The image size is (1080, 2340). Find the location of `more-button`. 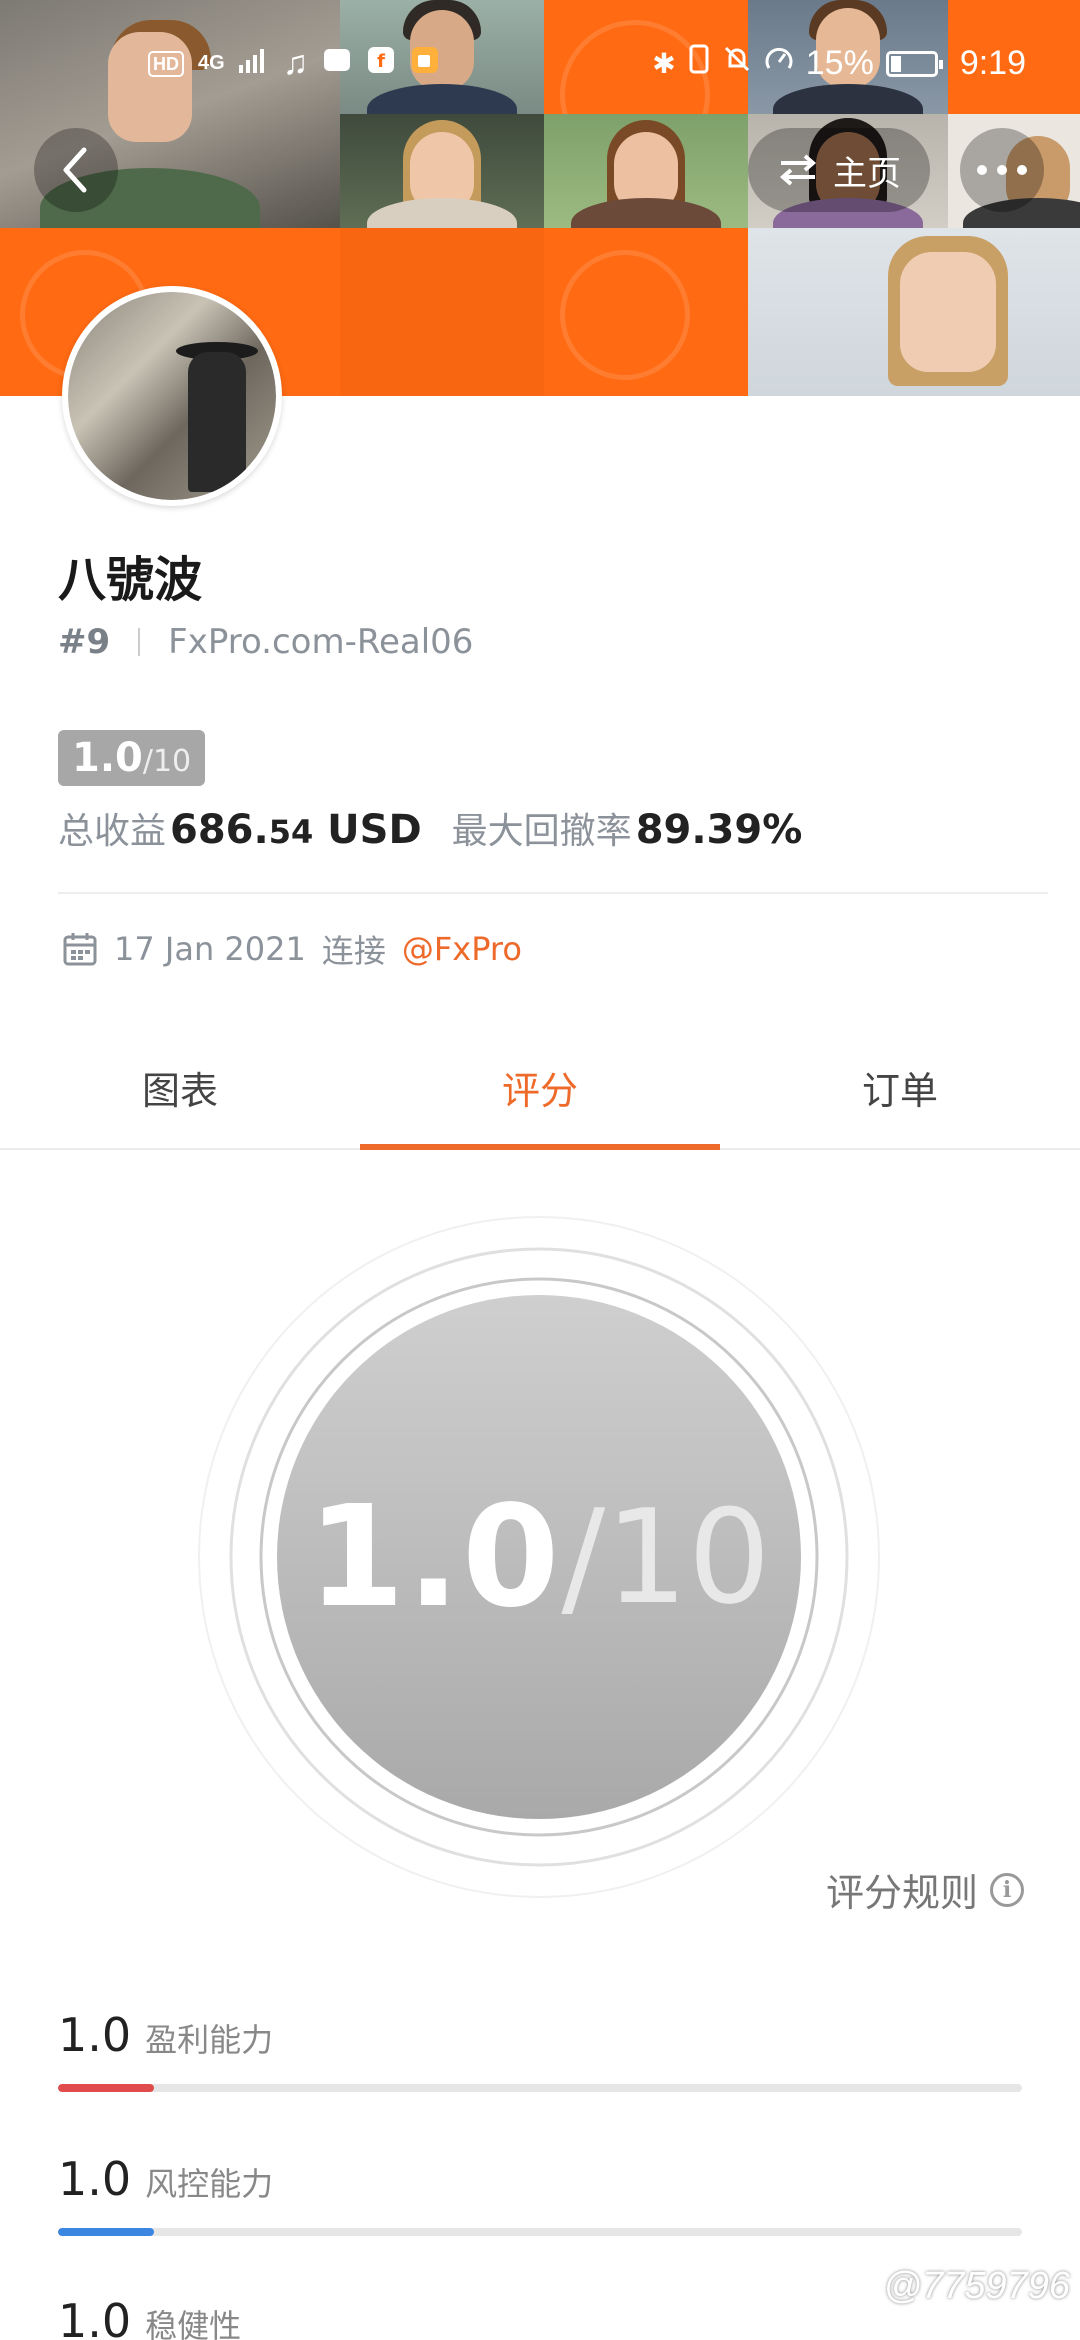

more-button is located at coordinates (1002, 170).